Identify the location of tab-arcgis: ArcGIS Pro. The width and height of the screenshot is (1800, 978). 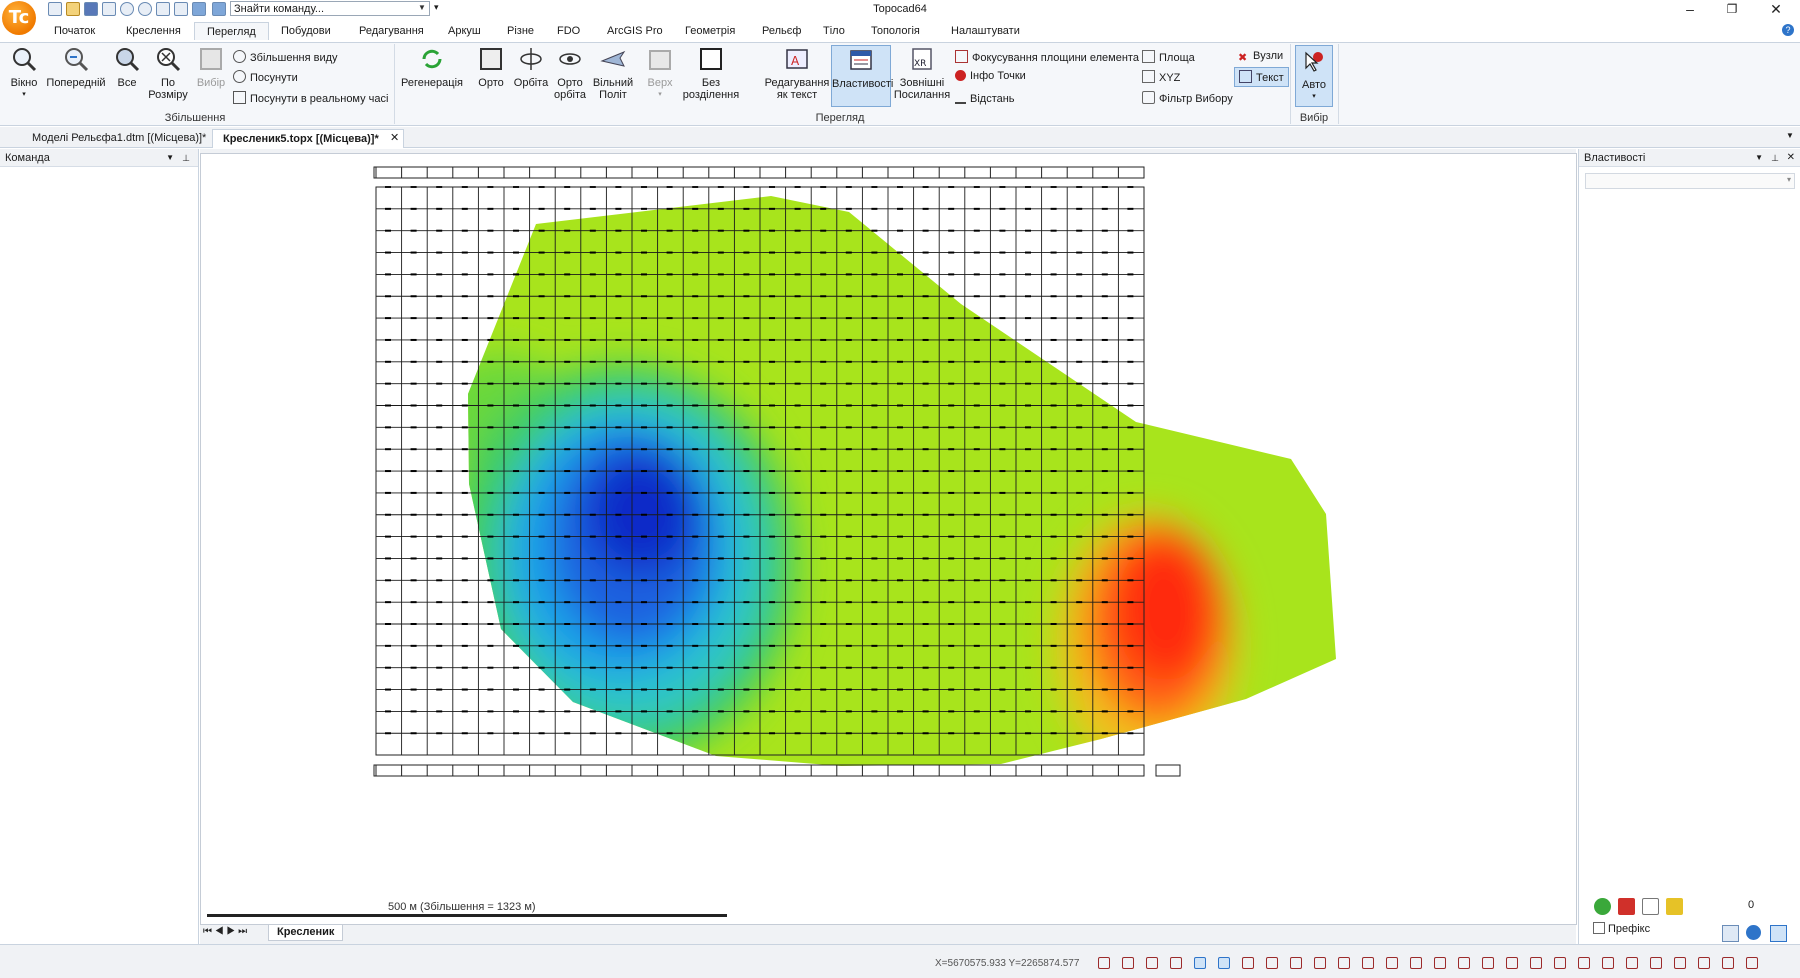
(635, 31).